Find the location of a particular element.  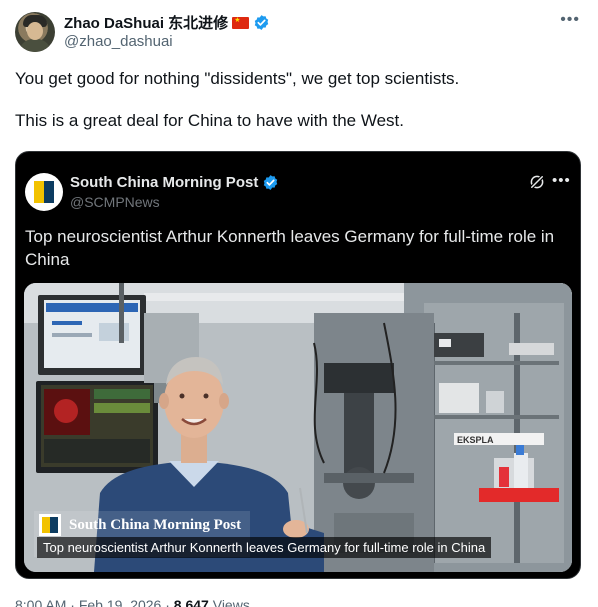

quoted-more-options-button: ••• is located at coordinates (561, 180).